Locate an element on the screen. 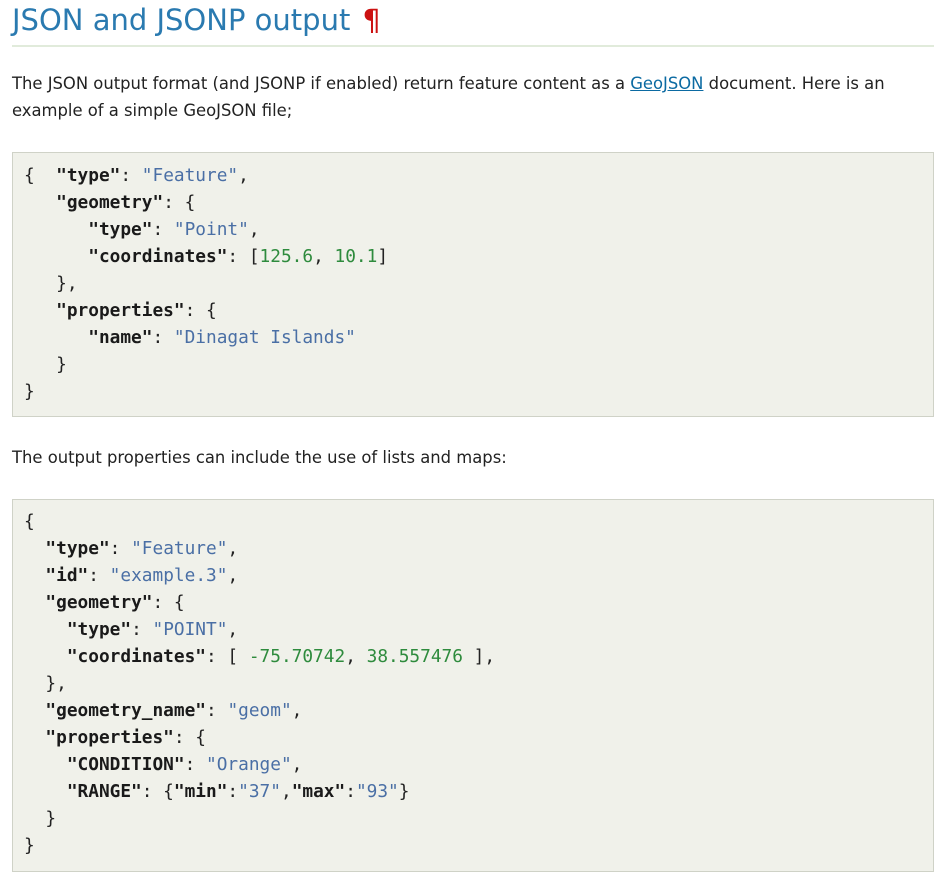 Image resolution: width=940 pixels, height=879 pixels. code-line: "coordinates": [125.6, 10.1] is located at coordinates (206, 256).